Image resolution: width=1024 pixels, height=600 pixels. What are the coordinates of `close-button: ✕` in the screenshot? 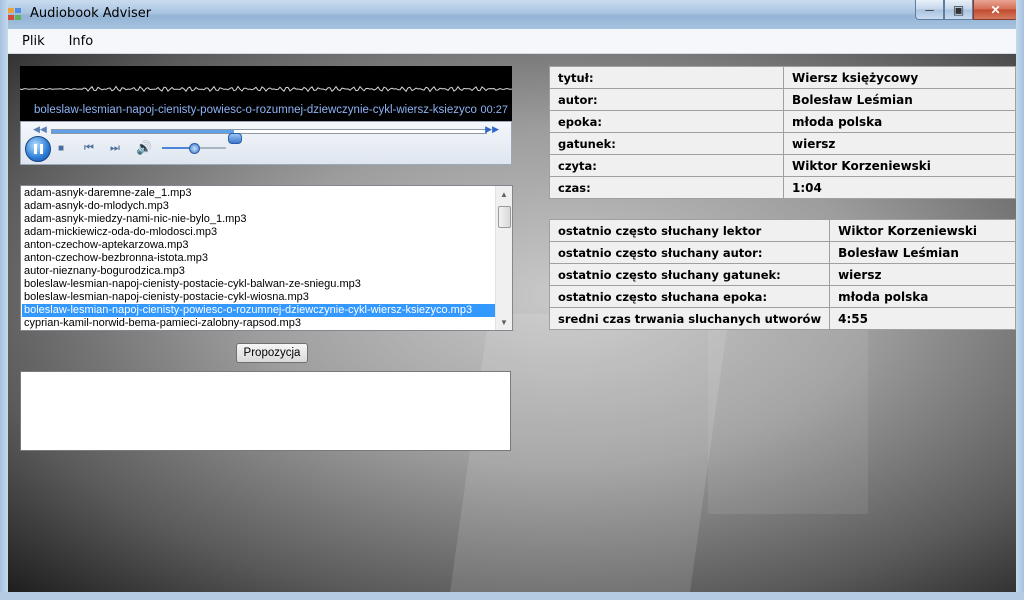 It's located at (995, 10).